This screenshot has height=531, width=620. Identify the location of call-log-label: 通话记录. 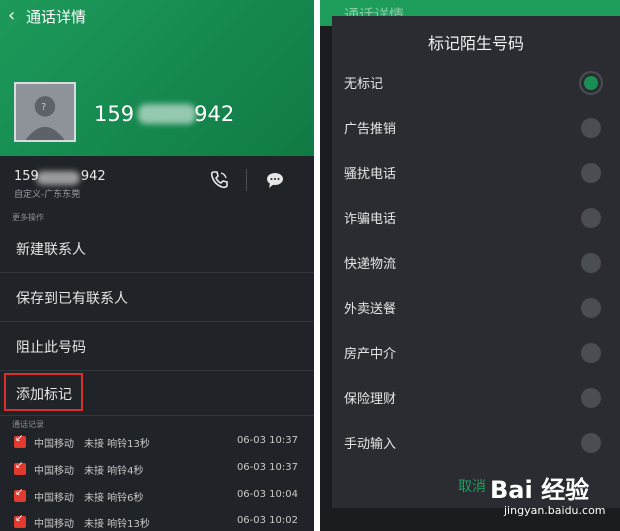
(28, 424).